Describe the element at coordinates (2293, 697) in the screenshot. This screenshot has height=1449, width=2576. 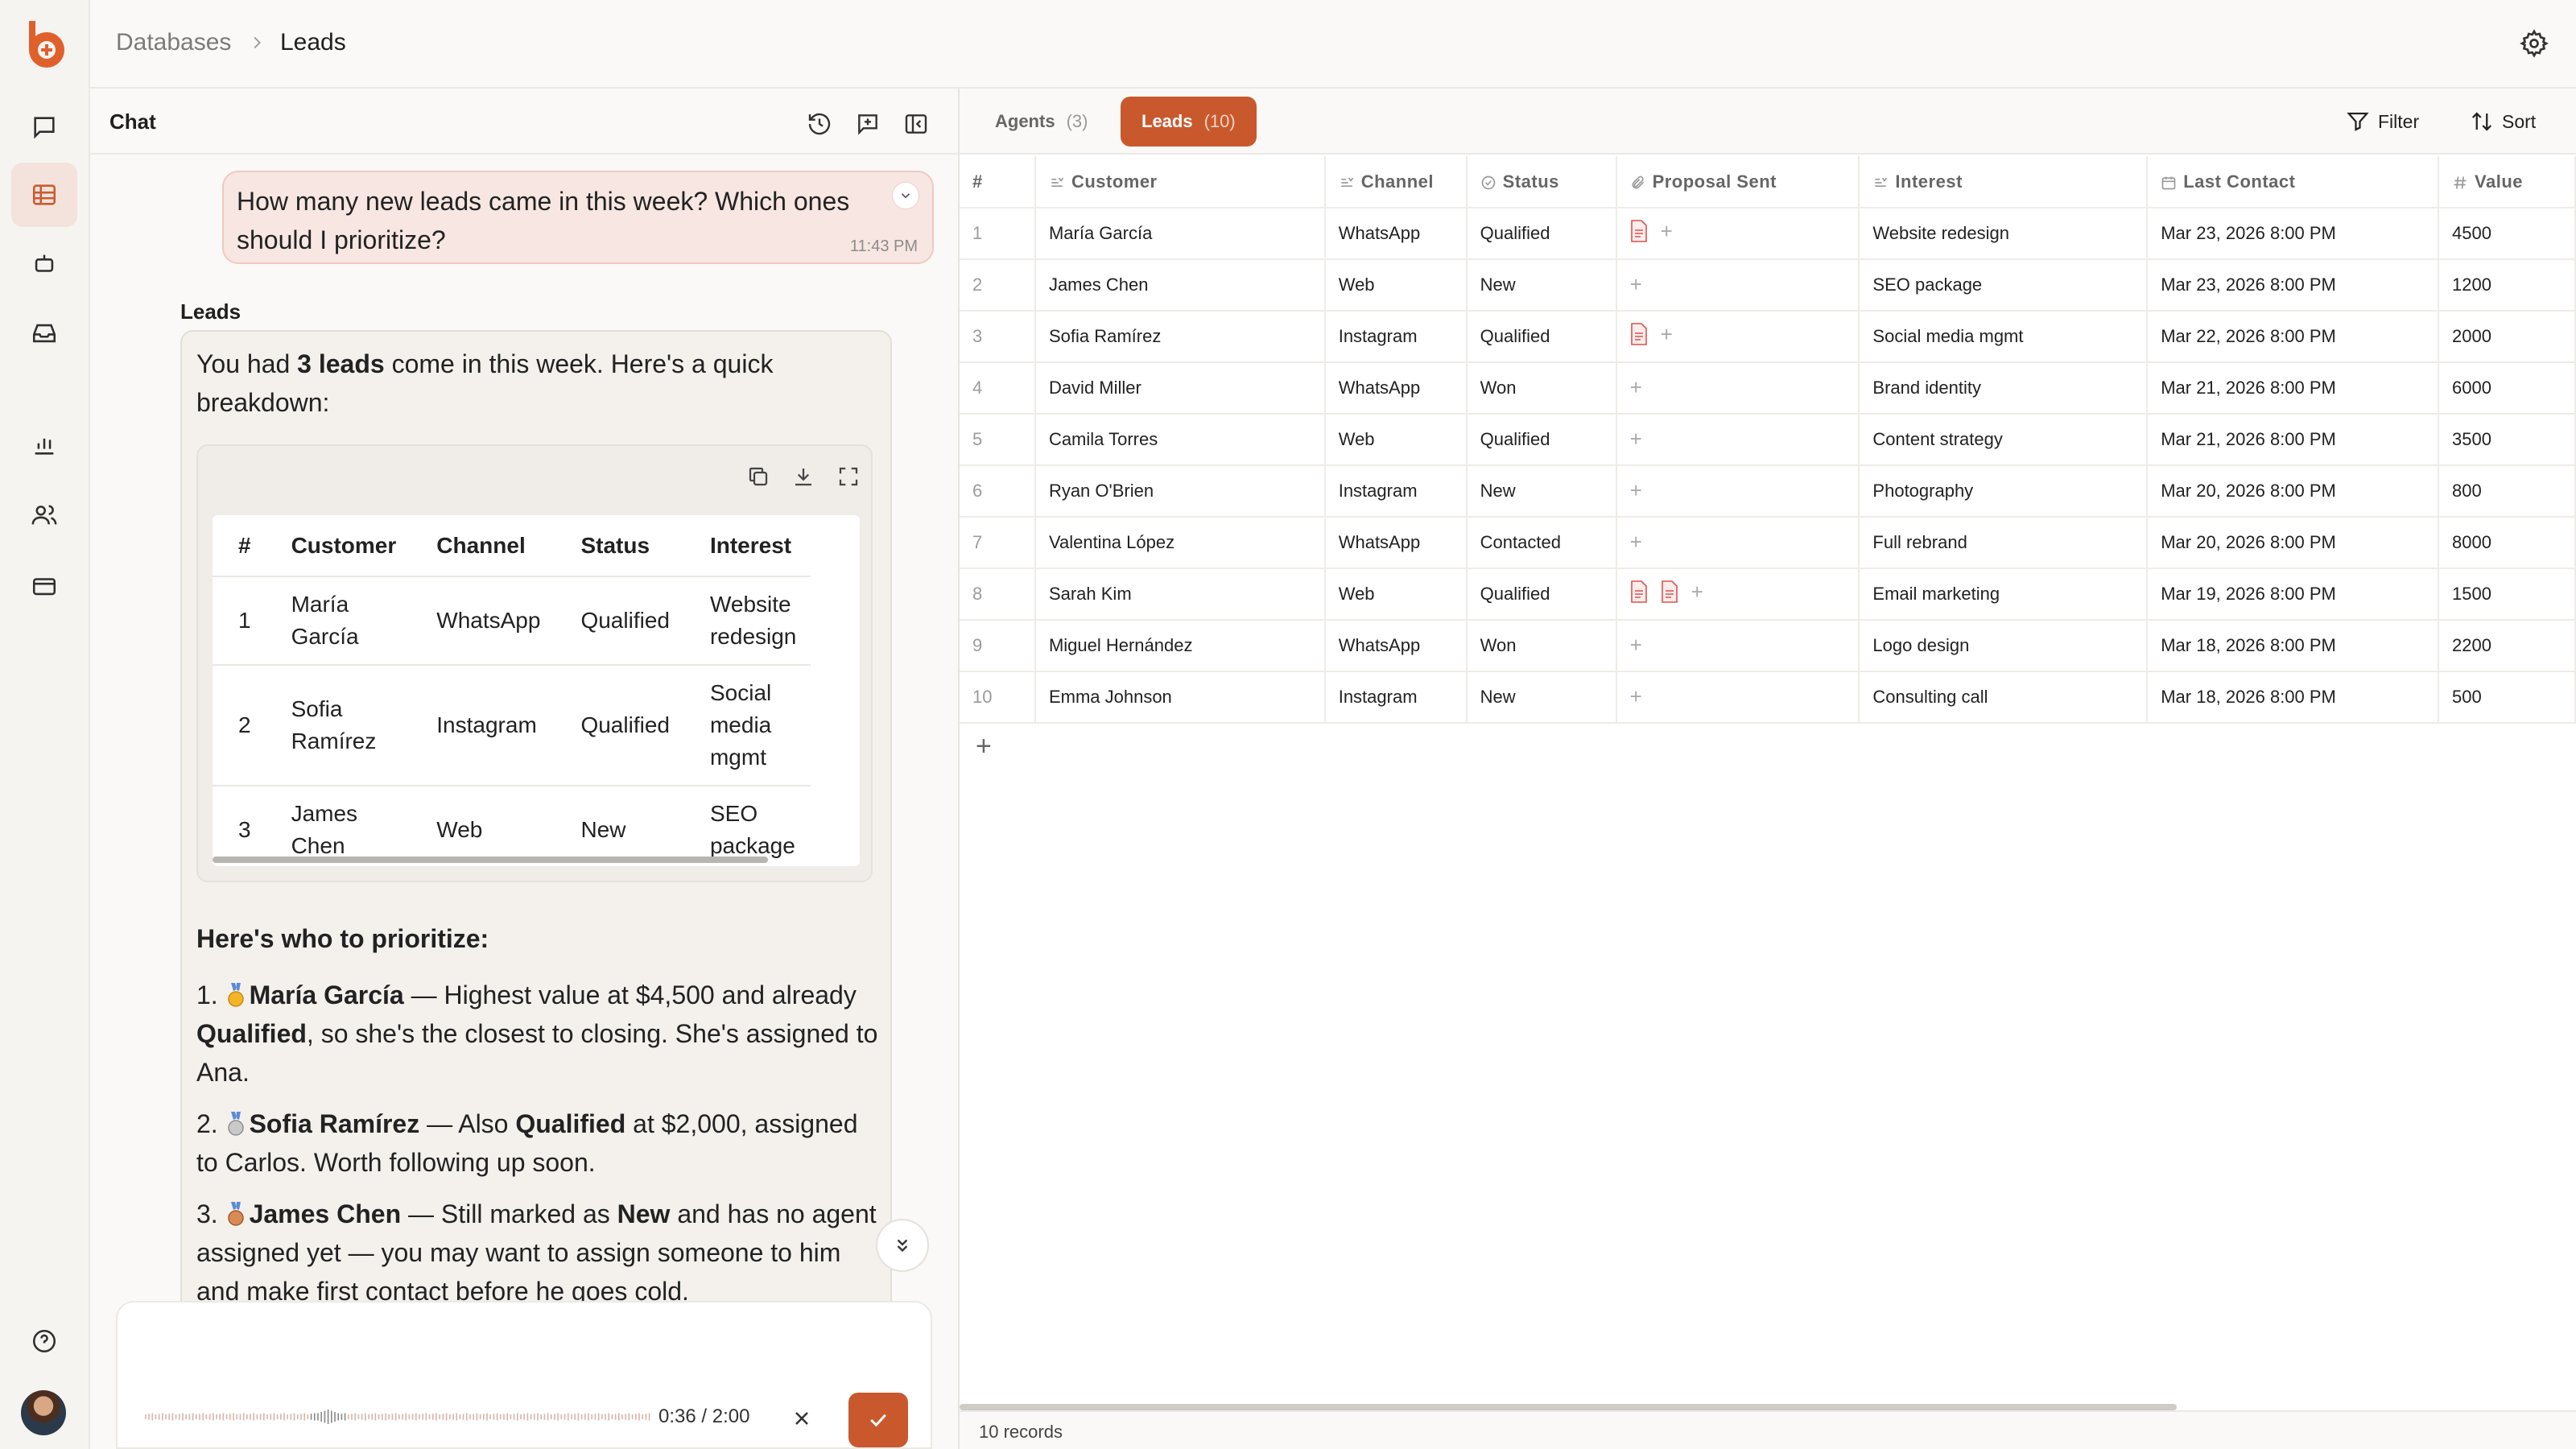
I see `cell-last-contact: Mar 18, 2026 8:00 PM` at that location.